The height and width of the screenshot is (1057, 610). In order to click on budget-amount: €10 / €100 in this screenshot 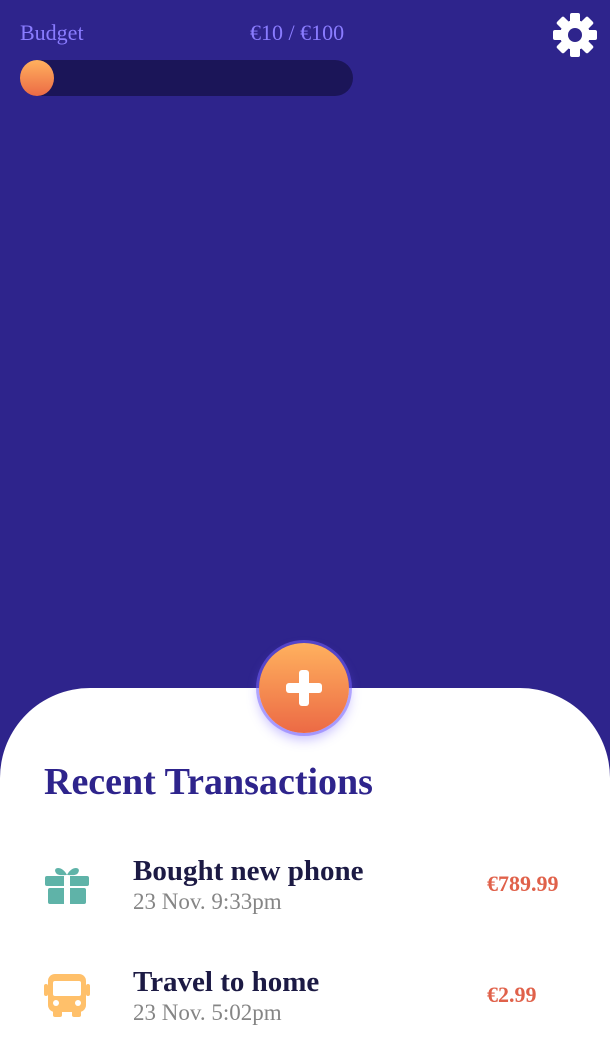, I will do `click(297, 32)`.